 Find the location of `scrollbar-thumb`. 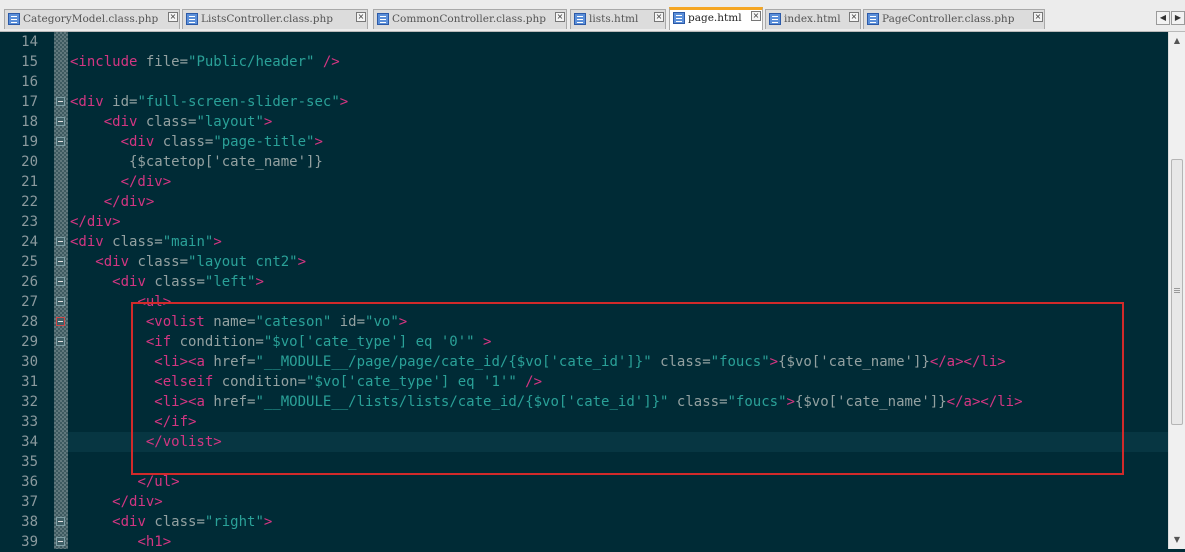

scrollbar-thumb is located at coordinates (1177, 292).